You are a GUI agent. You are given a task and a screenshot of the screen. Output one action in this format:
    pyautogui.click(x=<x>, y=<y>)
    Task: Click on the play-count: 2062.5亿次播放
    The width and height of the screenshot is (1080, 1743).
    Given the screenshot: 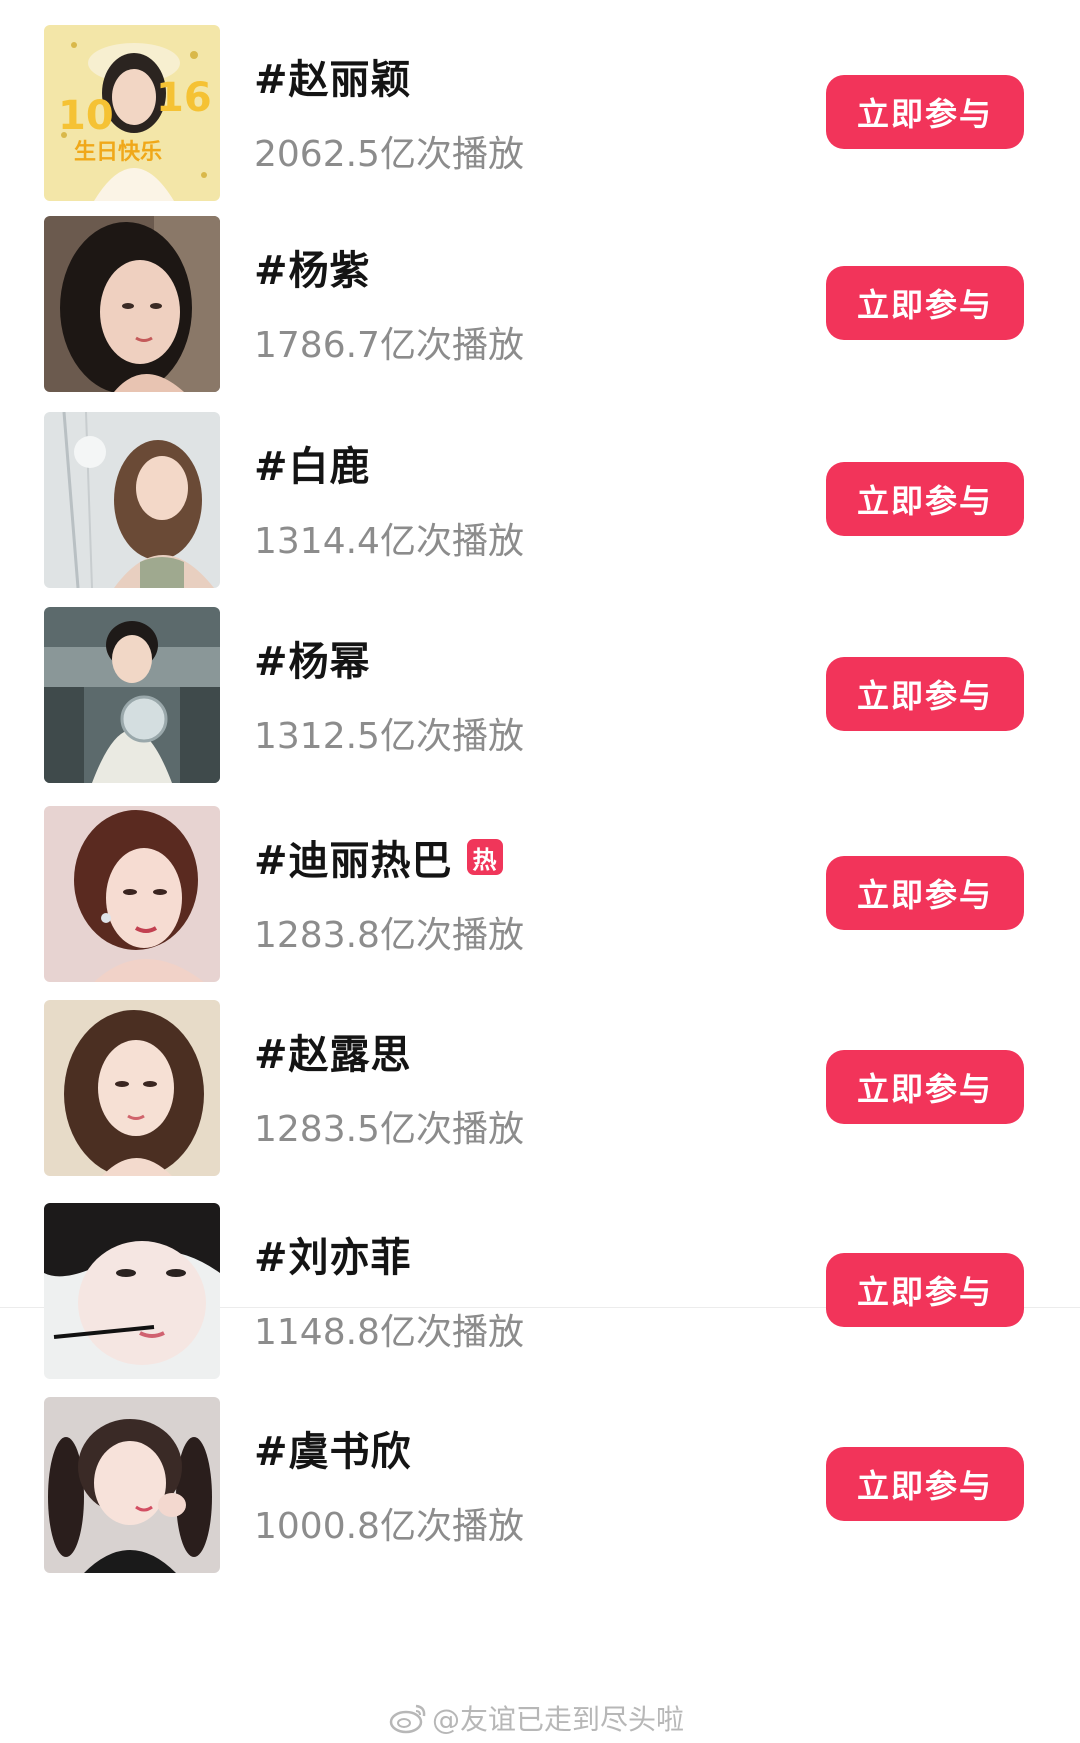 What is the action you would take?
    pyautogui.click(x=389, y=154)
    